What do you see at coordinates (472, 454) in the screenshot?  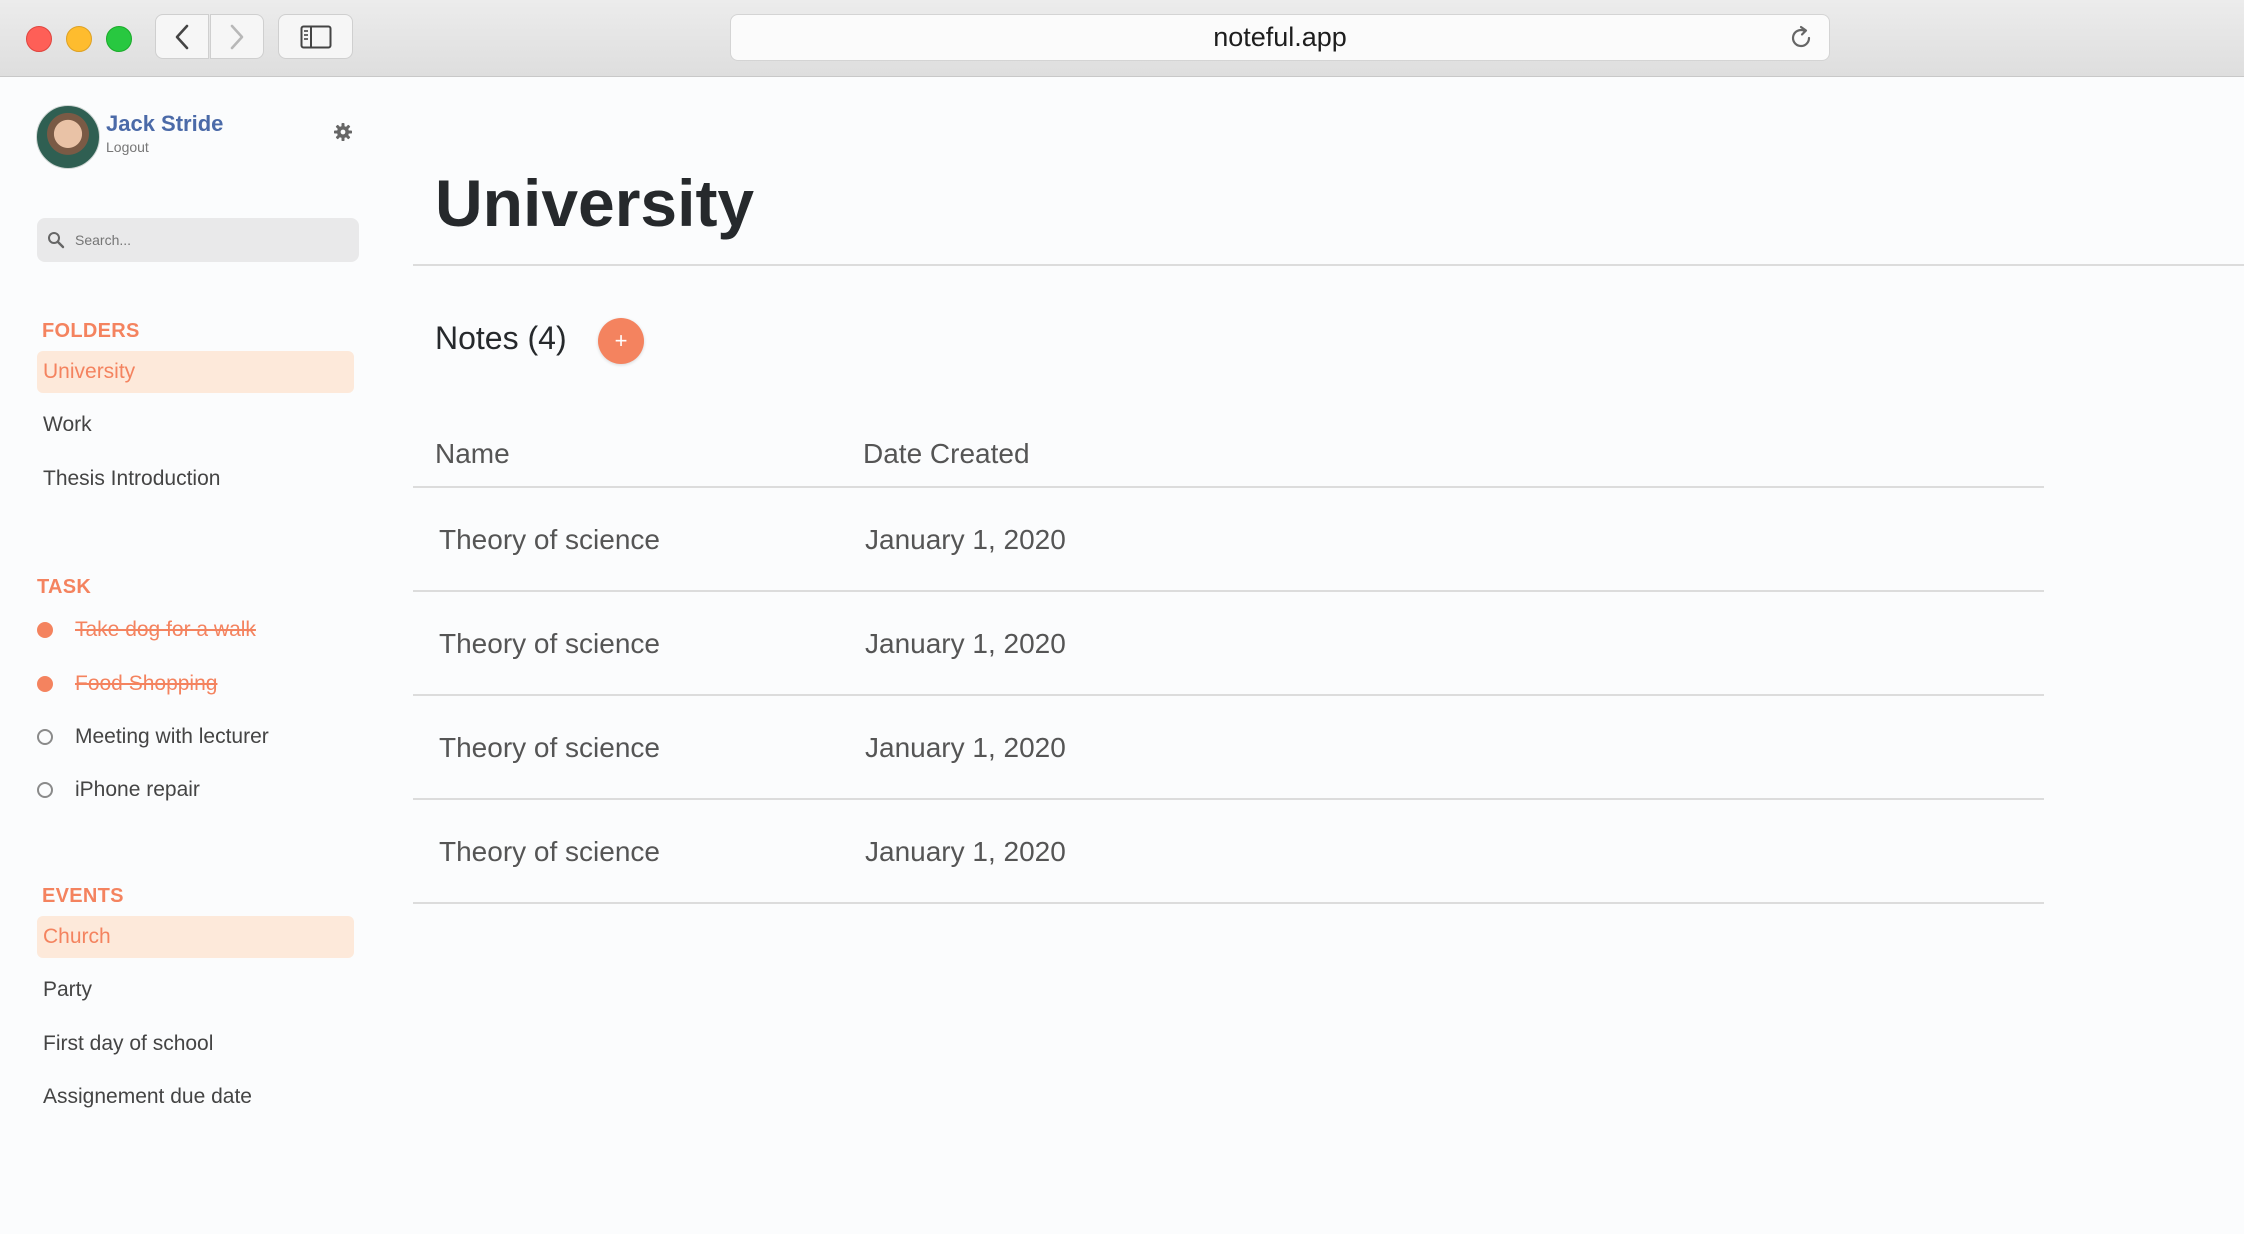 I see `column-header-name: Name` at bounding box center [472, 454].